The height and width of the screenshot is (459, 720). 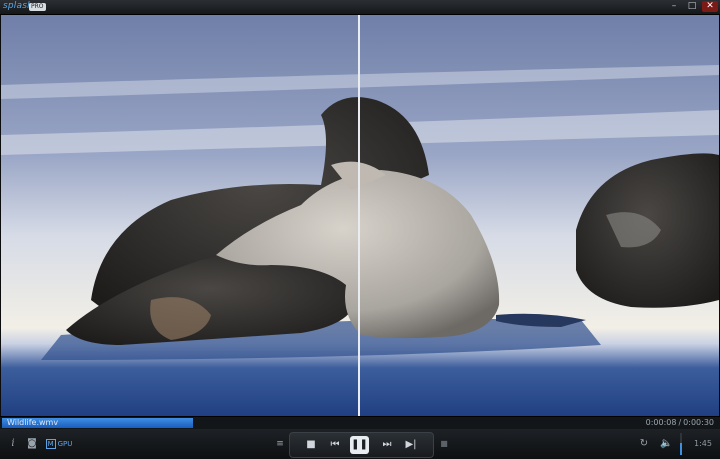 I want to click on total-time: 0:00:30, so click(x=698, y=422).